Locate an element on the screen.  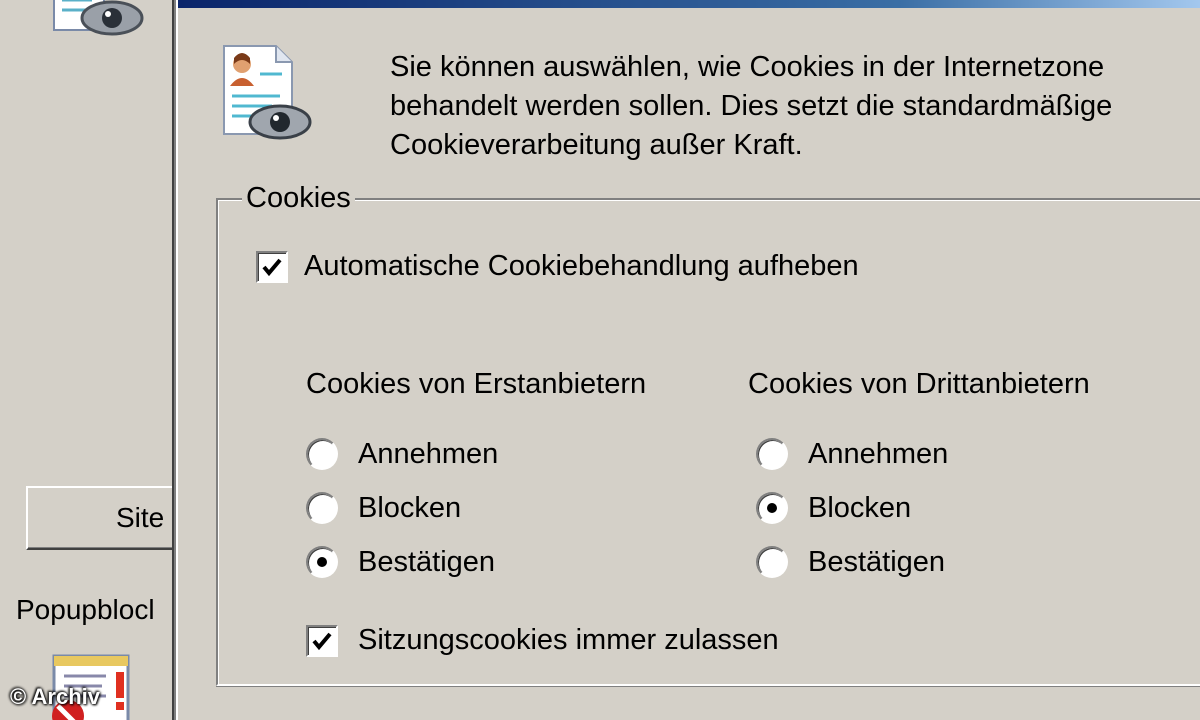
popup-blocker-label: Popupblocl is located at coordinates (85, 609).